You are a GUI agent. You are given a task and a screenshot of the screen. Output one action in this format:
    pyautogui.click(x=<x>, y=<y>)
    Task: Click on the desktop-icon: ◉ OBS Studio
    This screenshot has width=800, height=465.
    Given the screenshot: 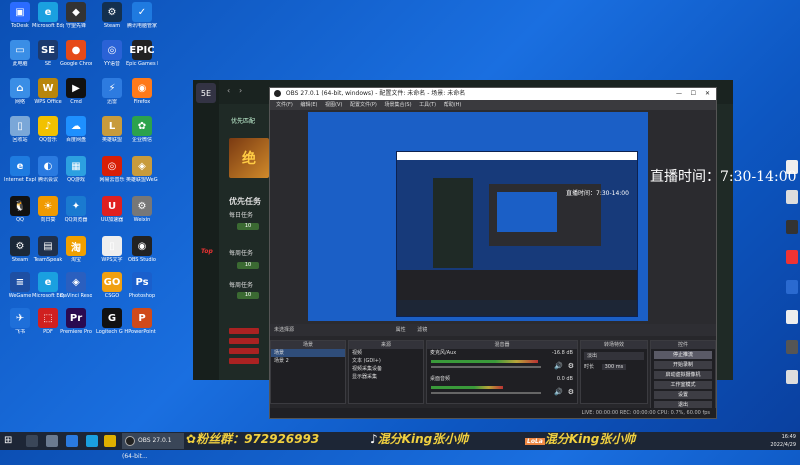 What is the action you would take?
    pyautogui.click(x=142, y=249)
    